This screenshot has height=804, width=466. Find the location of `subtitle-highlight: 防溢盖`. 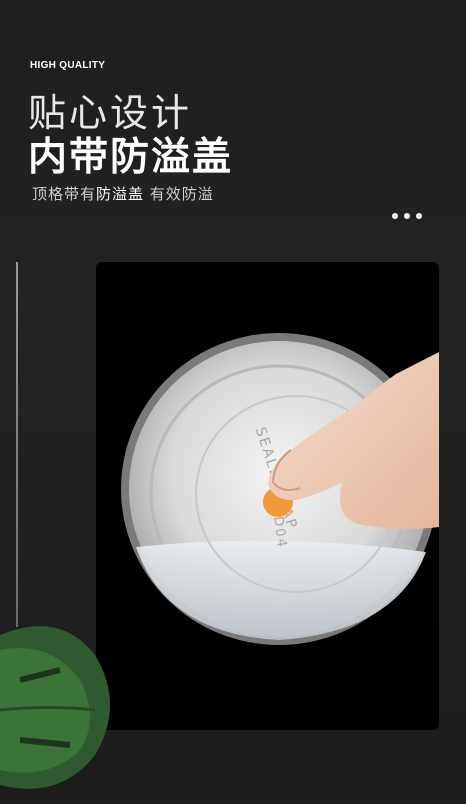

subtitle-highlight: 防溢盖 is located at coordinates (120, 194).